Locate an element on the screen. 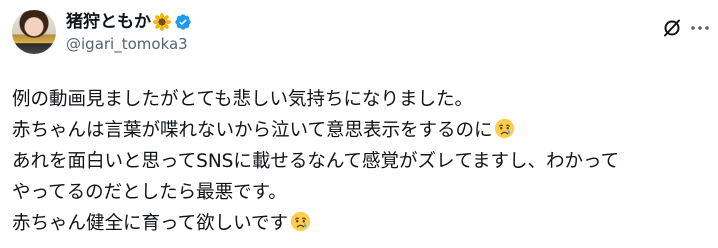  tweet-line: やってるのだとしたら最悪です。 is located at coordinates (149, 192).